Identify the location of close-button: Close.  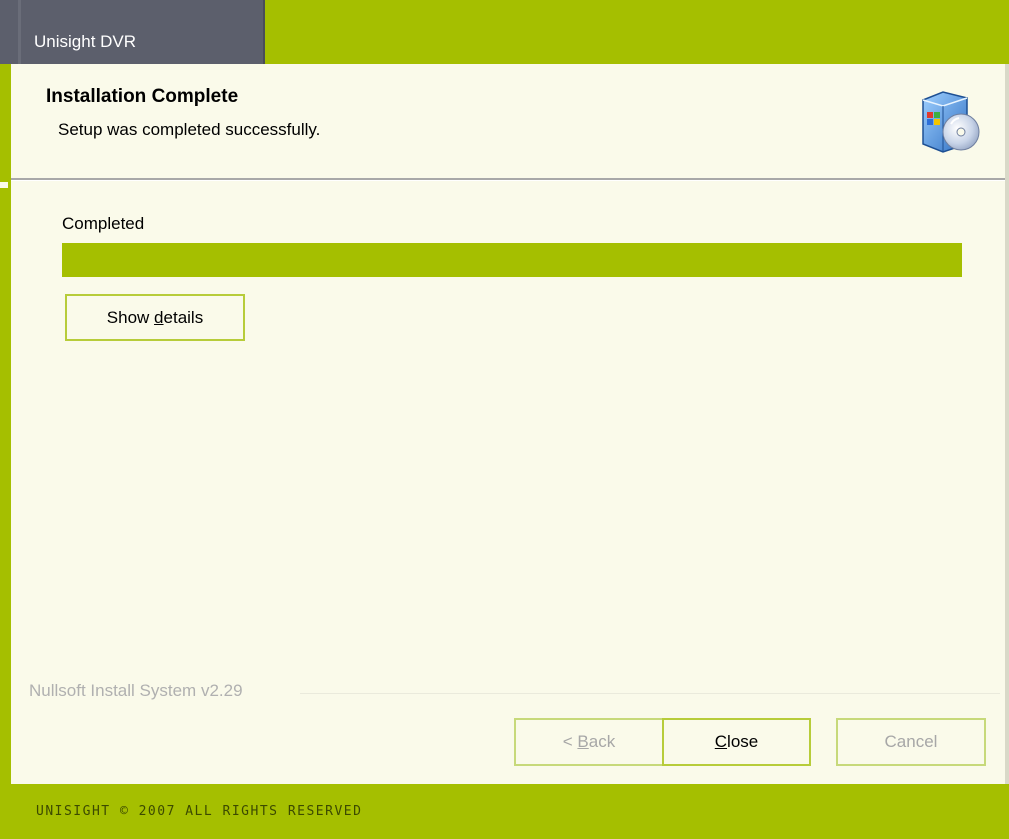
(736, 742).